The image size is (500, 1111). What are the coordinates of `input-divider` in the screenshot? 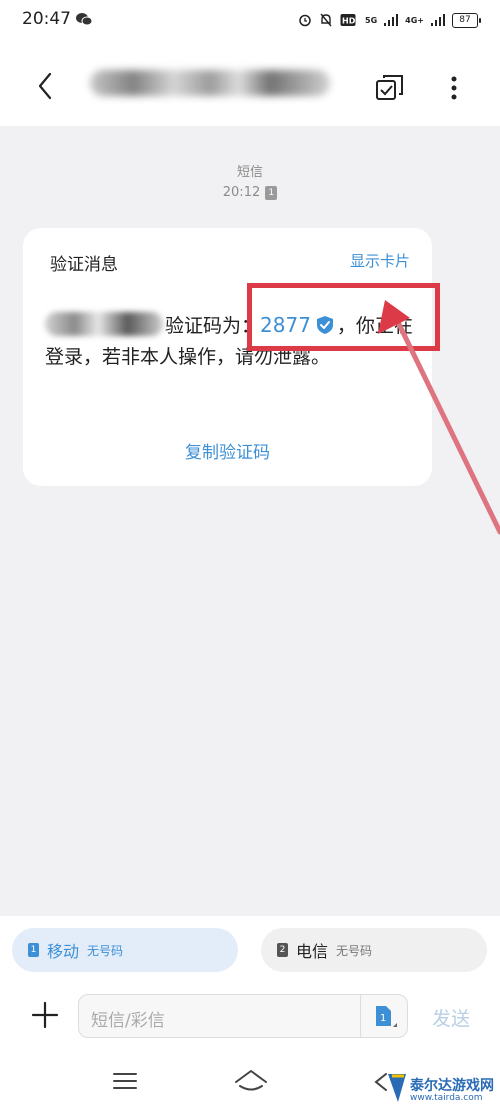 It's located at (360, 1016).